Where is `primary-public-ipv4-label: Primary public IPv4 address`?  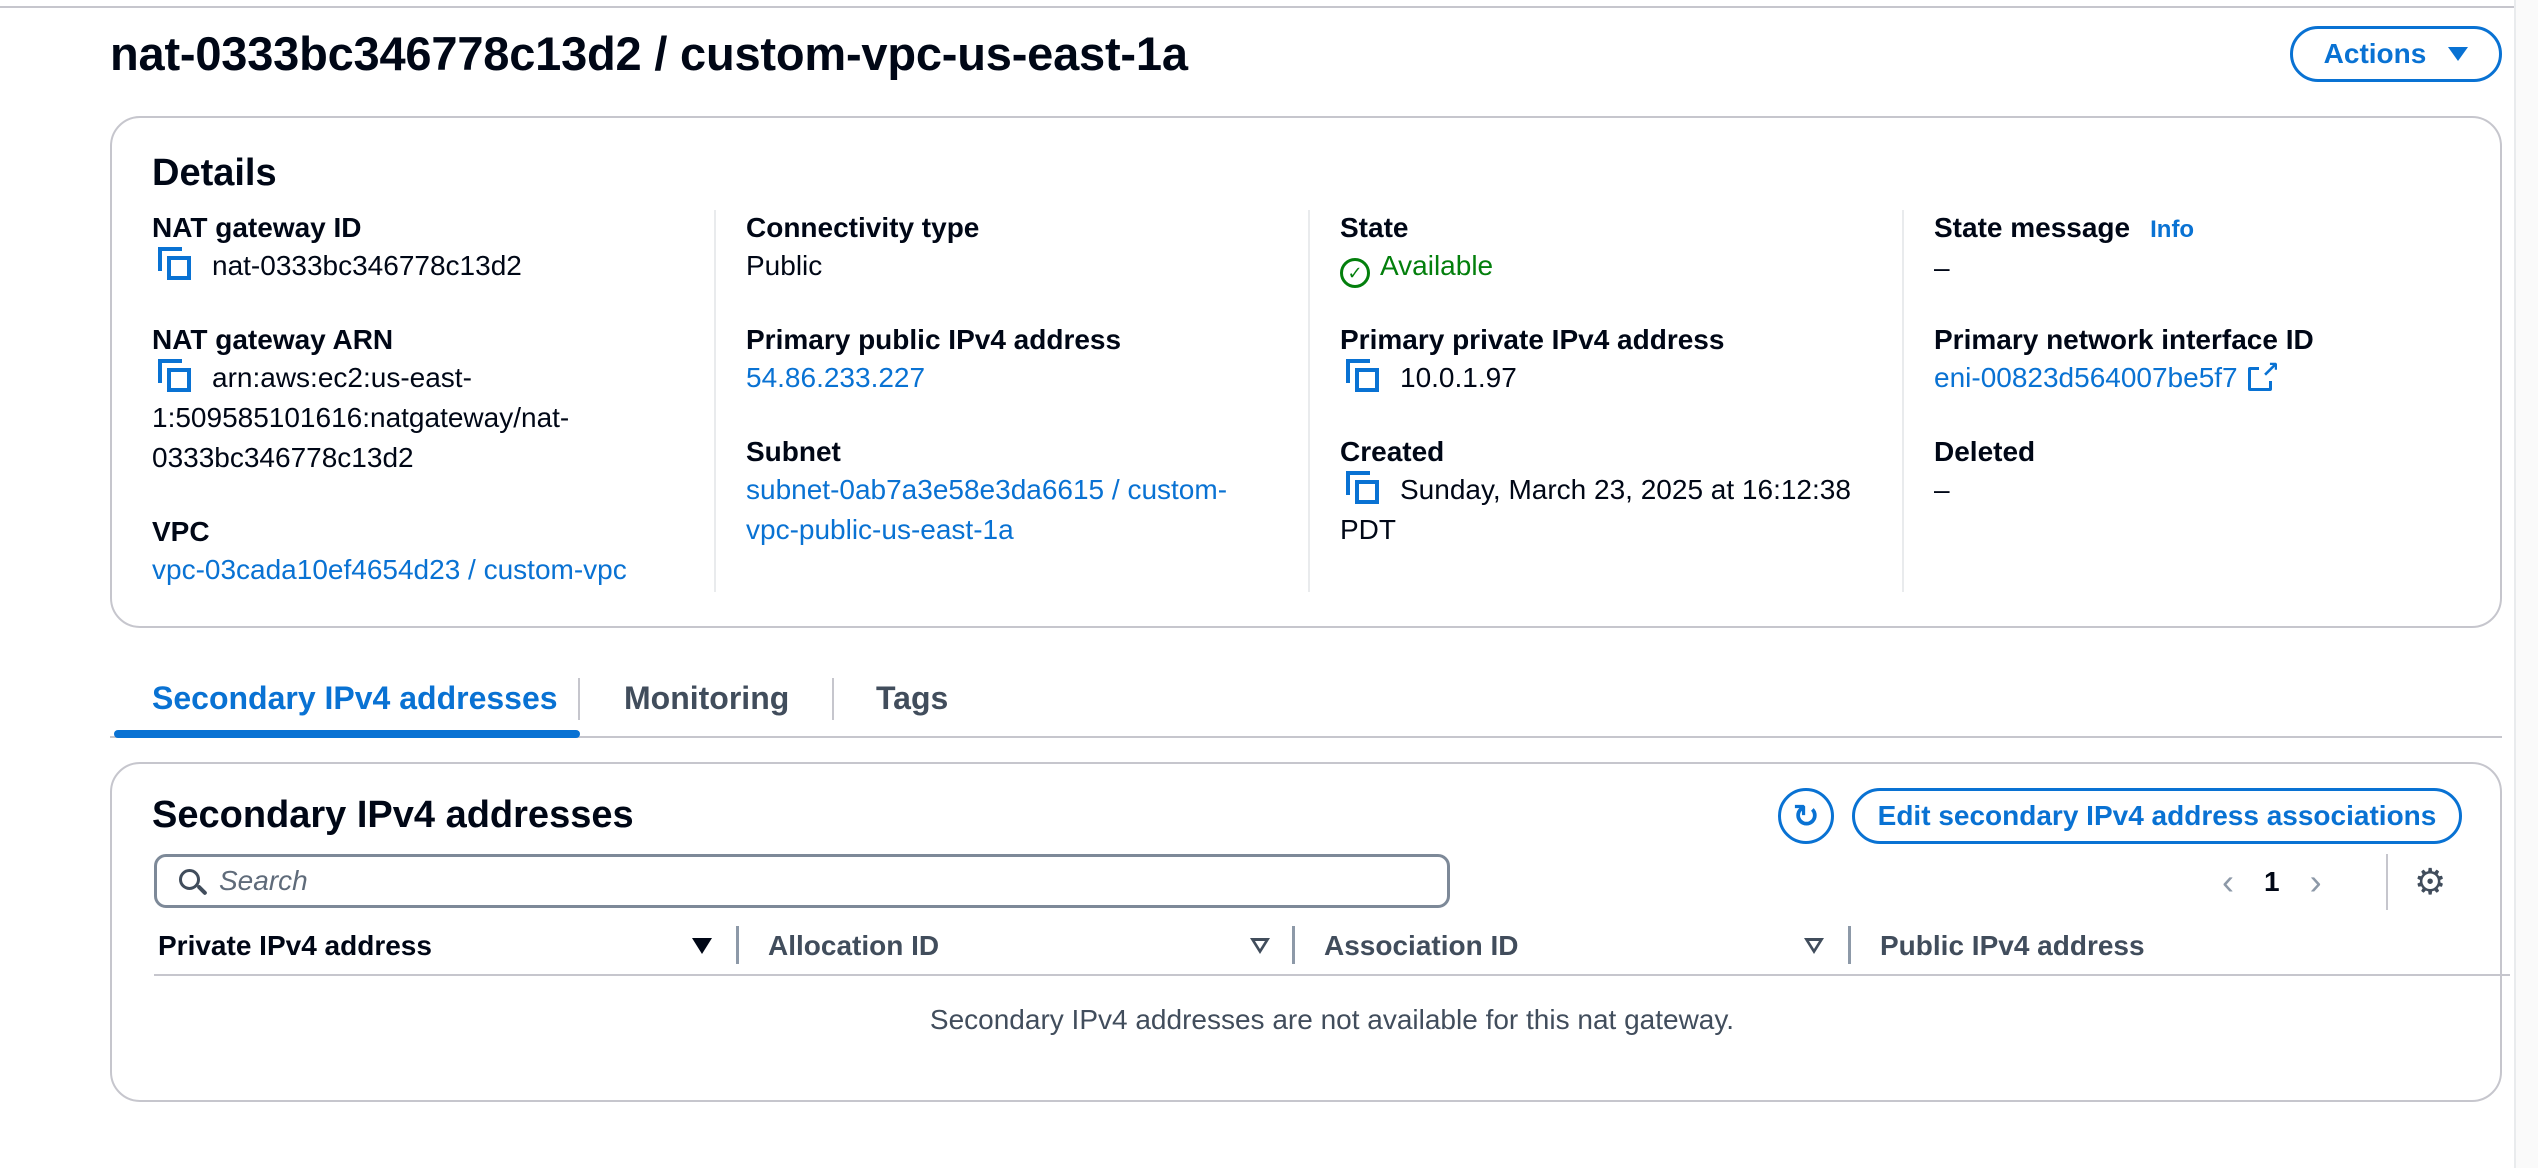
primary-public-ipv4-label: Primary public IPv4 address is located at coordinates (934, 339).